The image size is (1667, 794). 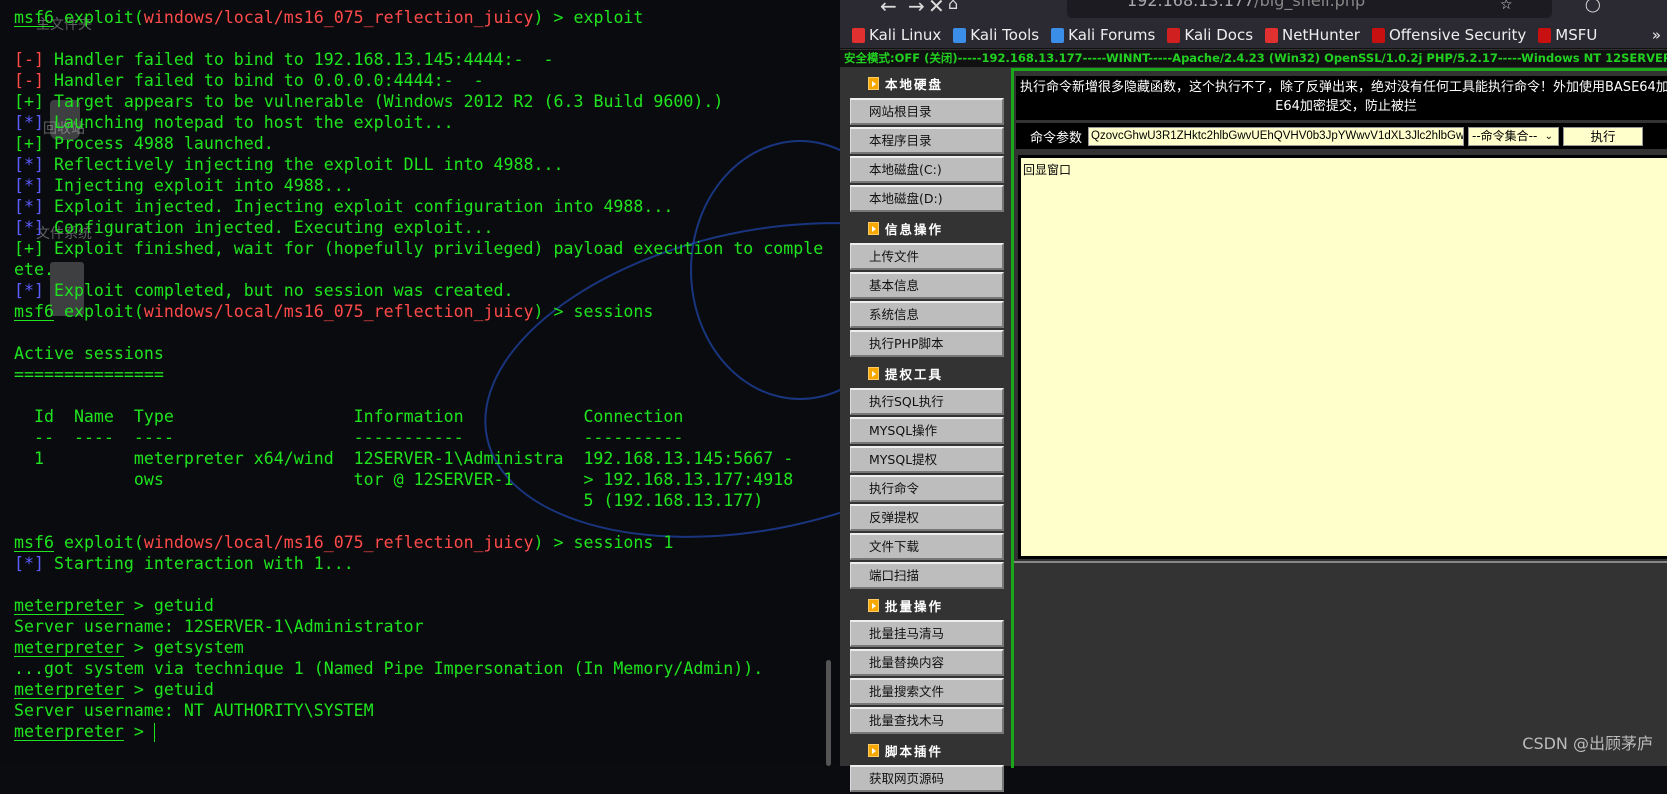 I want to click on sidebar-button: 批量搜索文件, so click(x=927, y=691).